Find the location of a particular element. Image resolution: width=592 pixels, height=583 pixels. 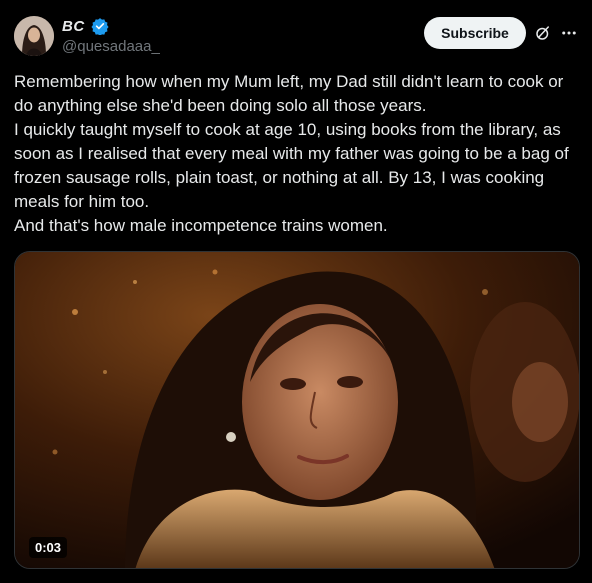

subscribe-button: Subscribe is located at coordinates (475, 33).